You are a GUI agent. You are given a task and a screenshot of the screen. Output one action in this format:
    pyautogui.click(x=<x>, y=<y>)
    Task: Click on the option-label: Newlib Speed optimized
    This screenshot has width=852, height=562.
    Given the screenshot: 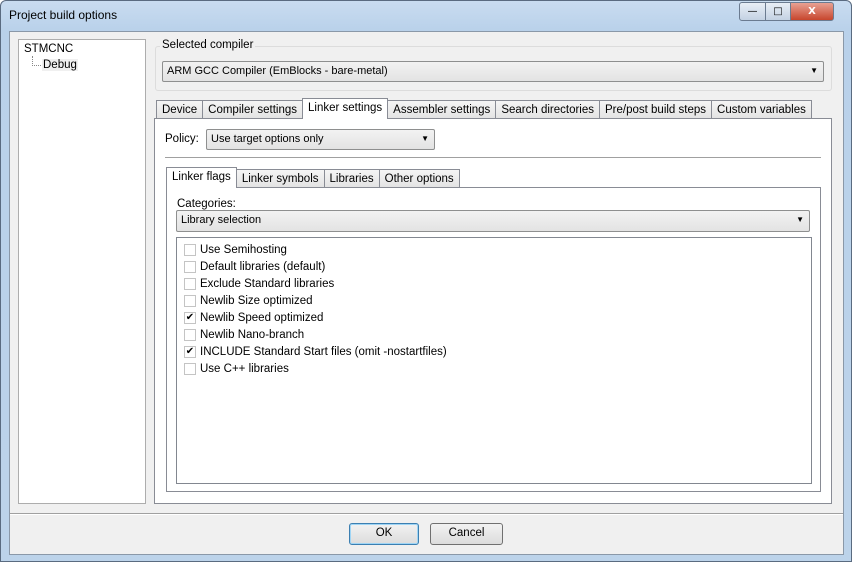 What is the action you would take?
    pyautogui.click(x=262, y=317)
    